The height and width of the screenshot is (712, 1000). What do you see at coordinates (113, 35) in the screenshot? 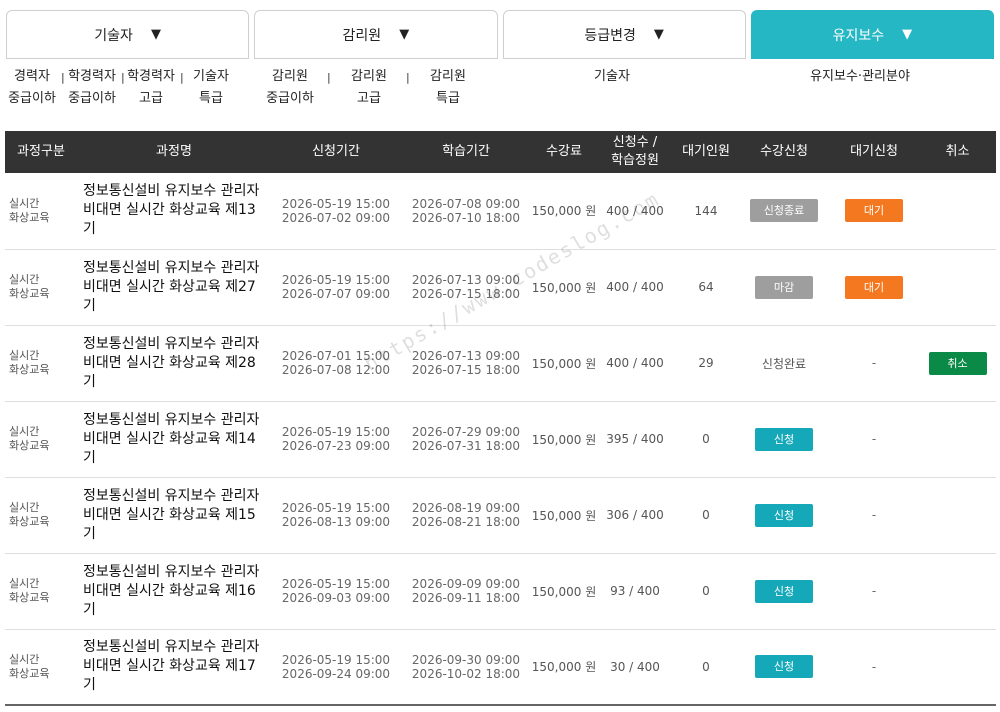
I see `tab-label: 기술자` at bounding box center [113, 35].